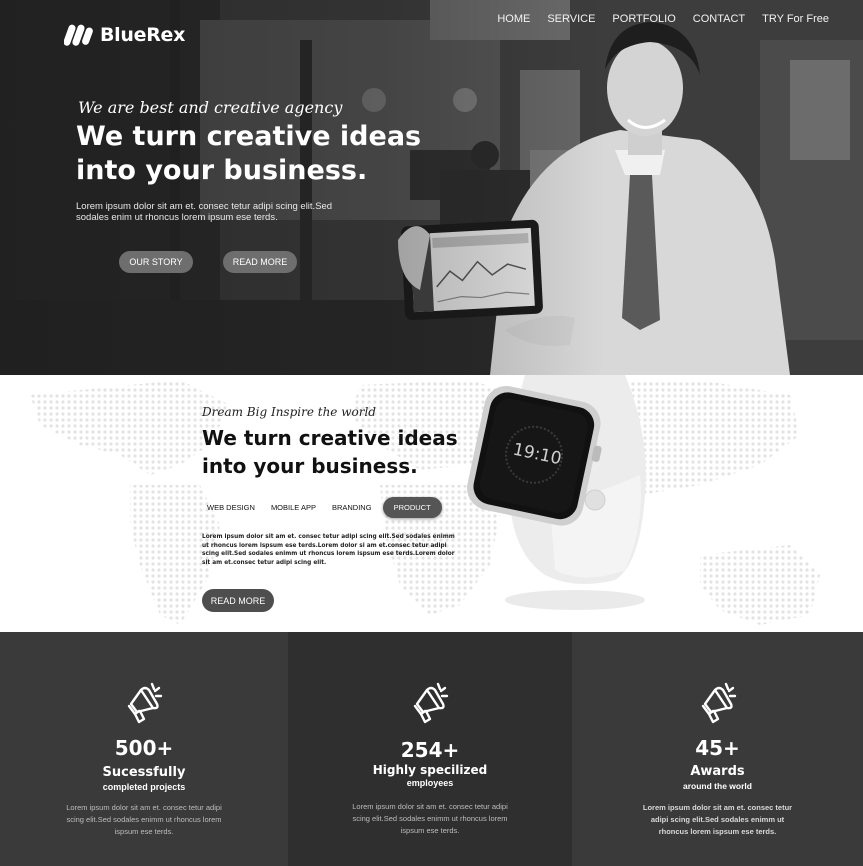 The image size is (863, 866). Describe the element at coordinates (717, 786) in the screenshot. I see `stat-sublabel: around the world` at that location.